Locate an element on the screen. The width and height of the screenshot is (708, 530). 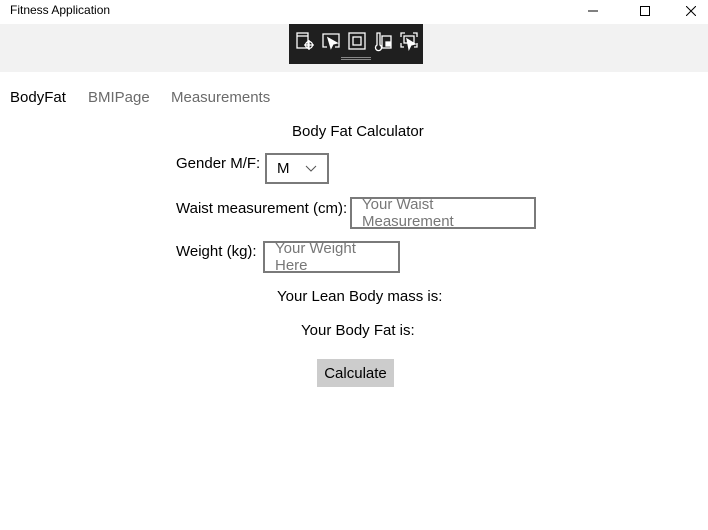
tab-bmipage: BMIPage is located at coordinates (119, 97).